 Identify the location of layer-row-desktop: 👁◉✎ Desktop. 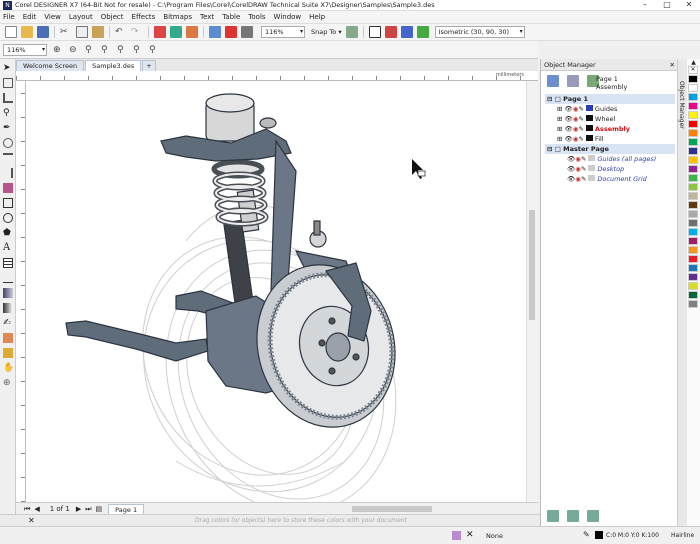
(610, 169).